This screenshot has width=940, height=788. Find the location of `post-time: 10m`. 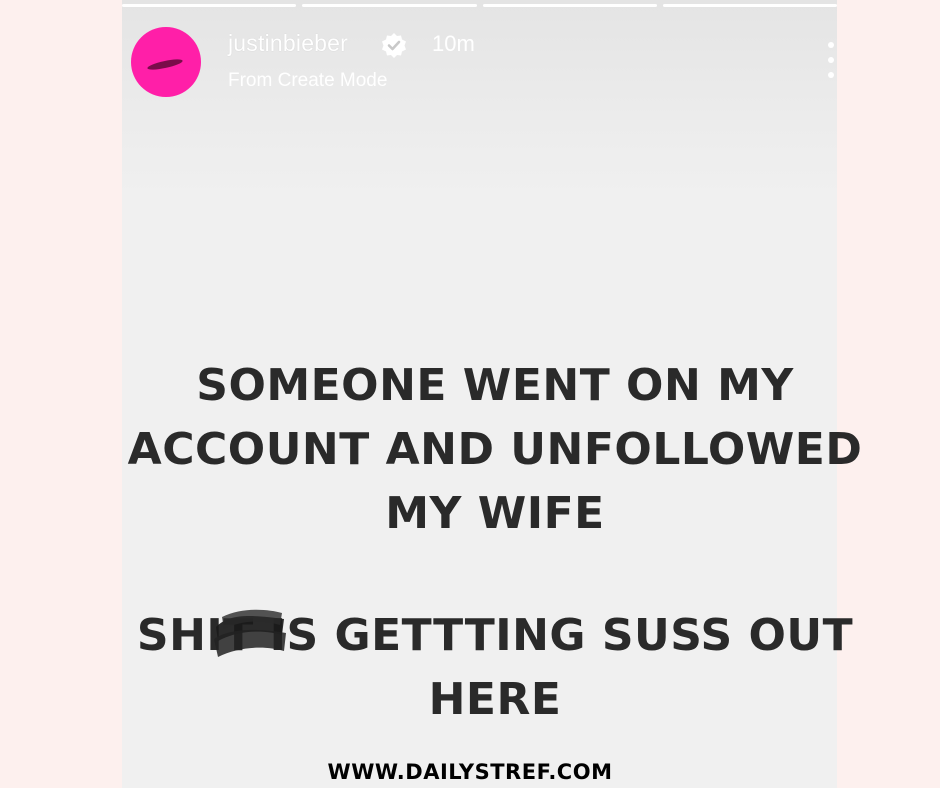

post-time: 10m is located at coordinates (453, 43).